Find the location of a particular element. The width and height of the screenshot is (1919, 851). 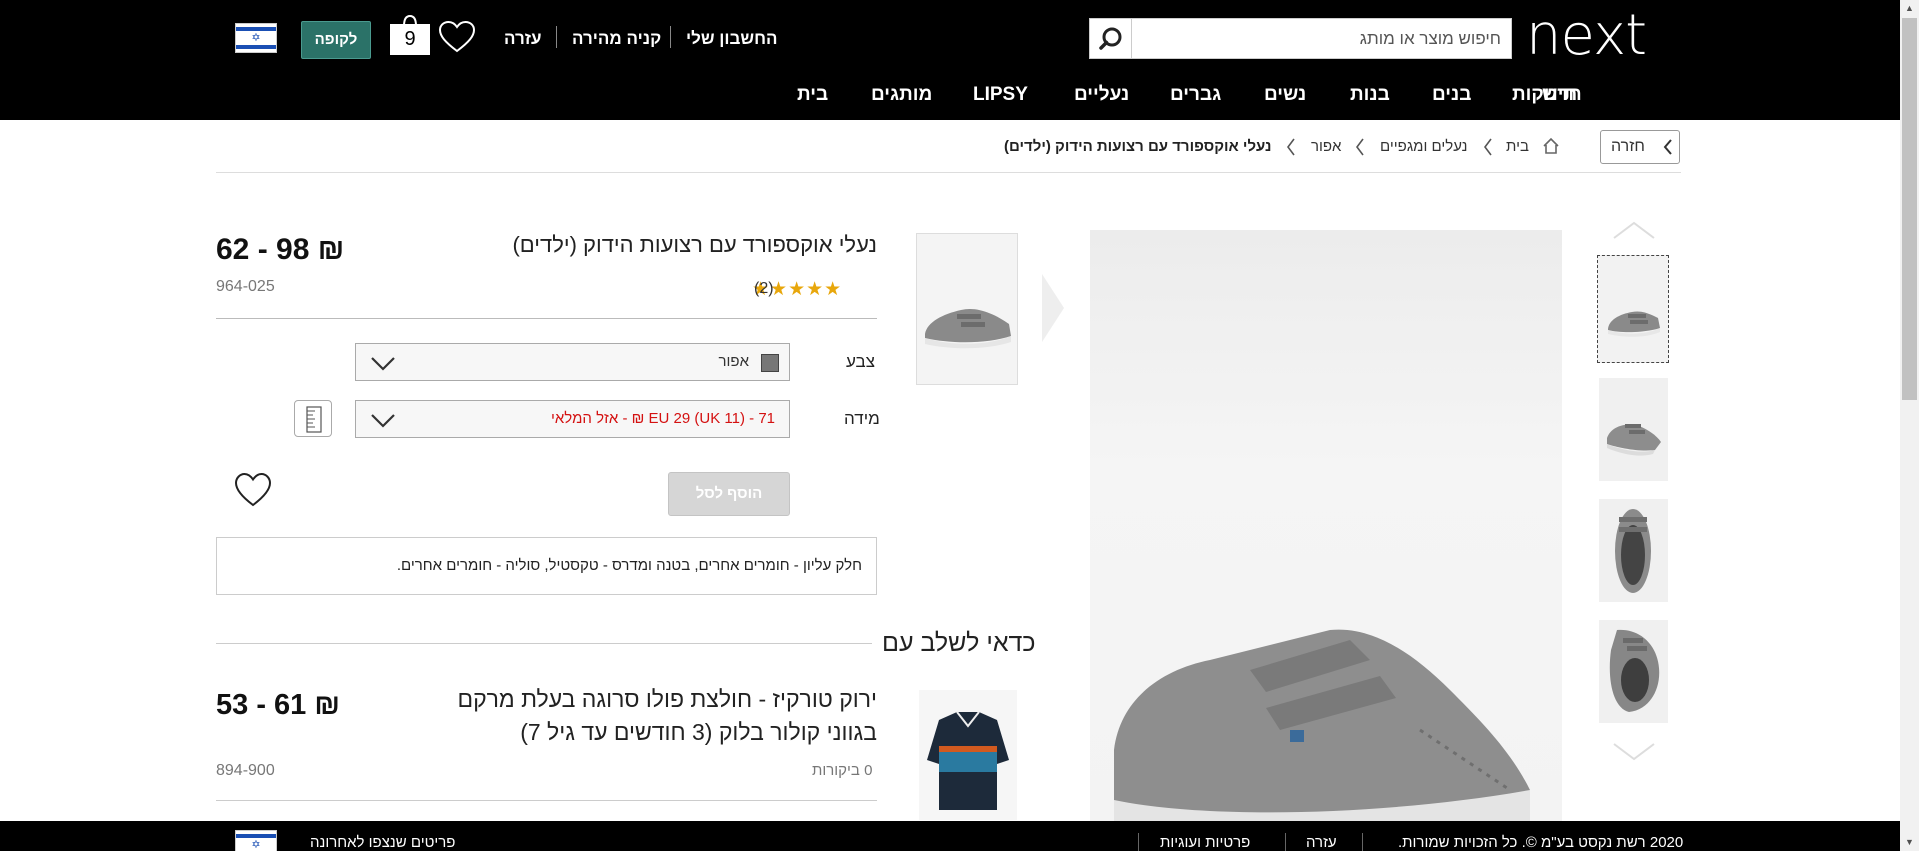

home-icon is located at coordinates (1551, 146).